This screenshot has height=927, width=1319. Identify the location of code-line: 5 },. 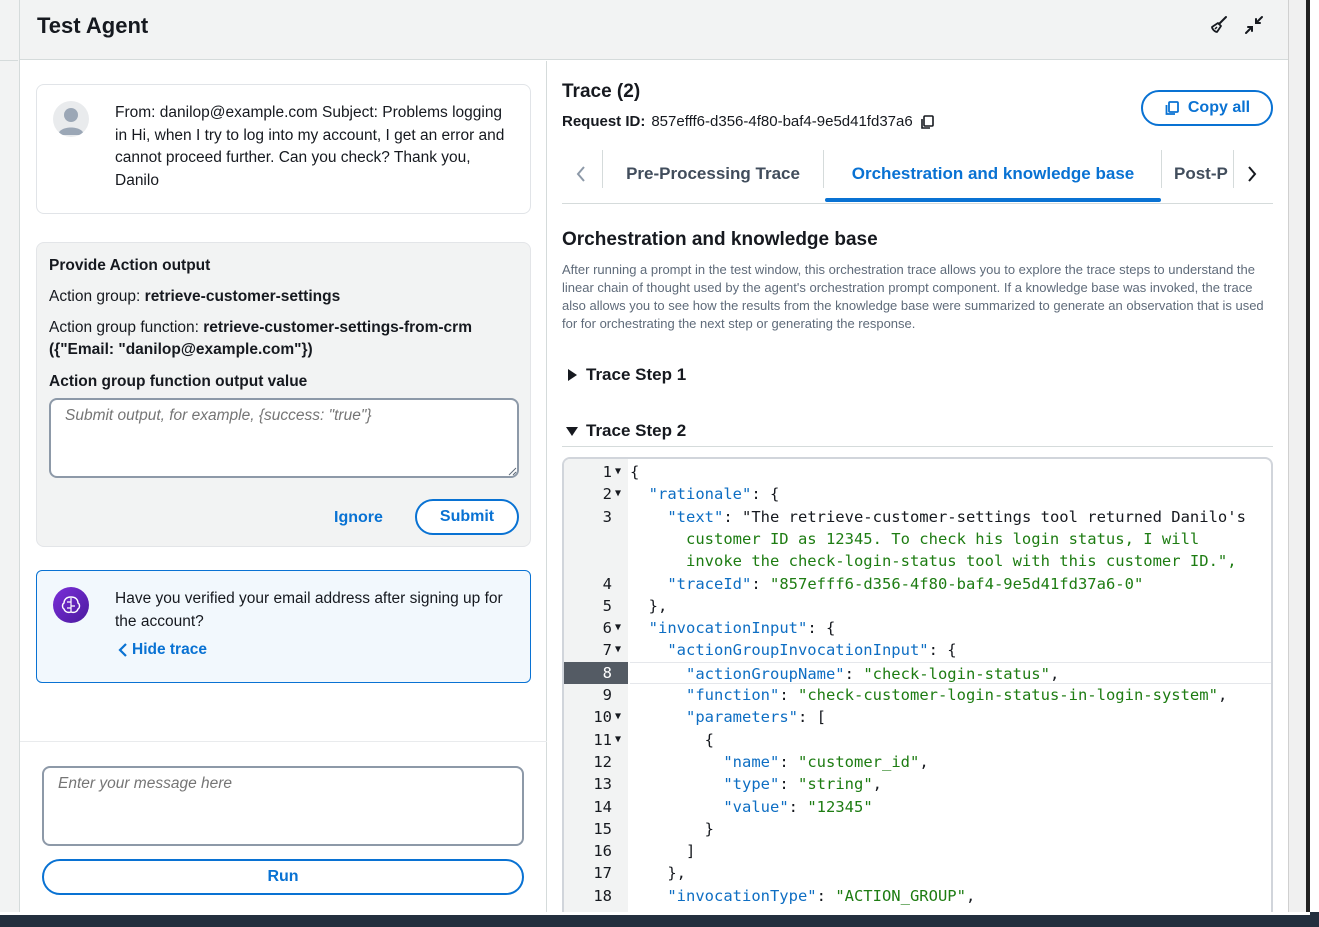
(917, 606).